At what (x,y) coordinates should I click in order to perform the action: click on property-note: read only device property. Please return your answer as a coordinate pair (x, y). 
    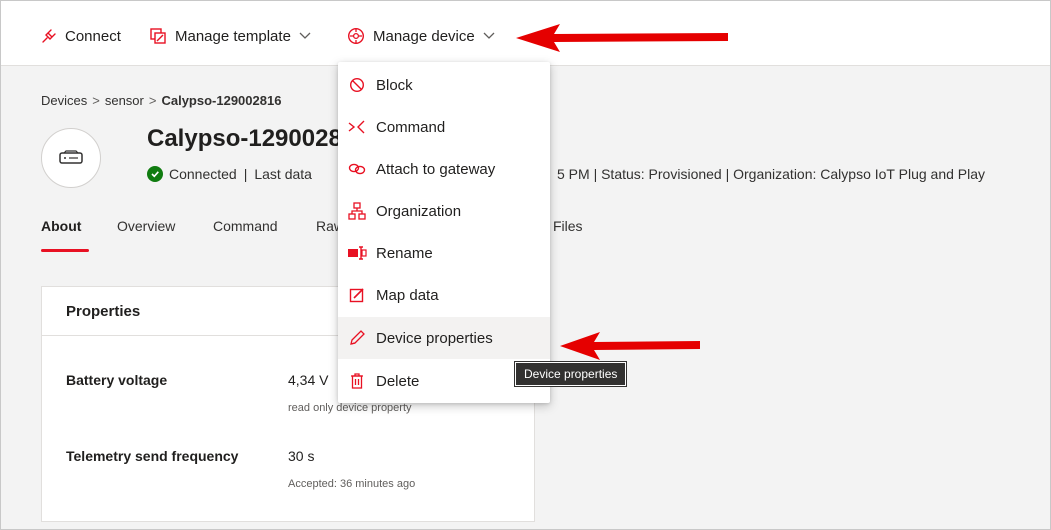
    Looking at the image, I should click on (350, 408).